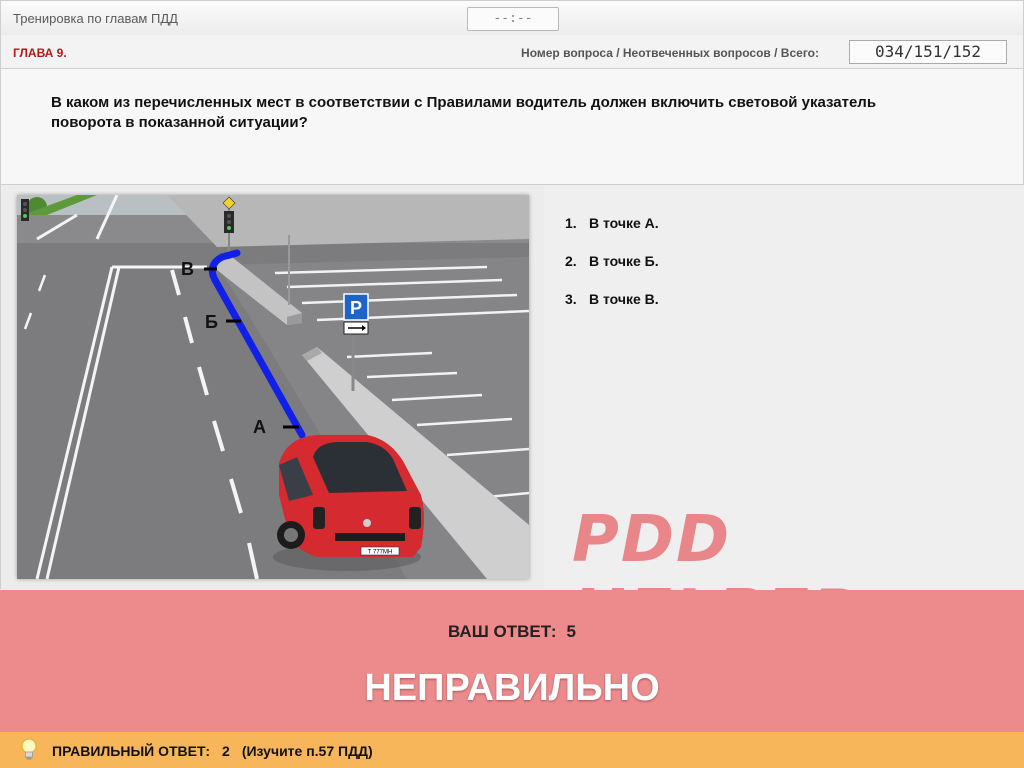  Describe the element at coordinates (512, 750) in the screenshot. I see `correct-answer-bar: ПРАВИЛЬНЫЙ ОТВЕТ: 2 (Изучите п.57 ПДД)` at that location.